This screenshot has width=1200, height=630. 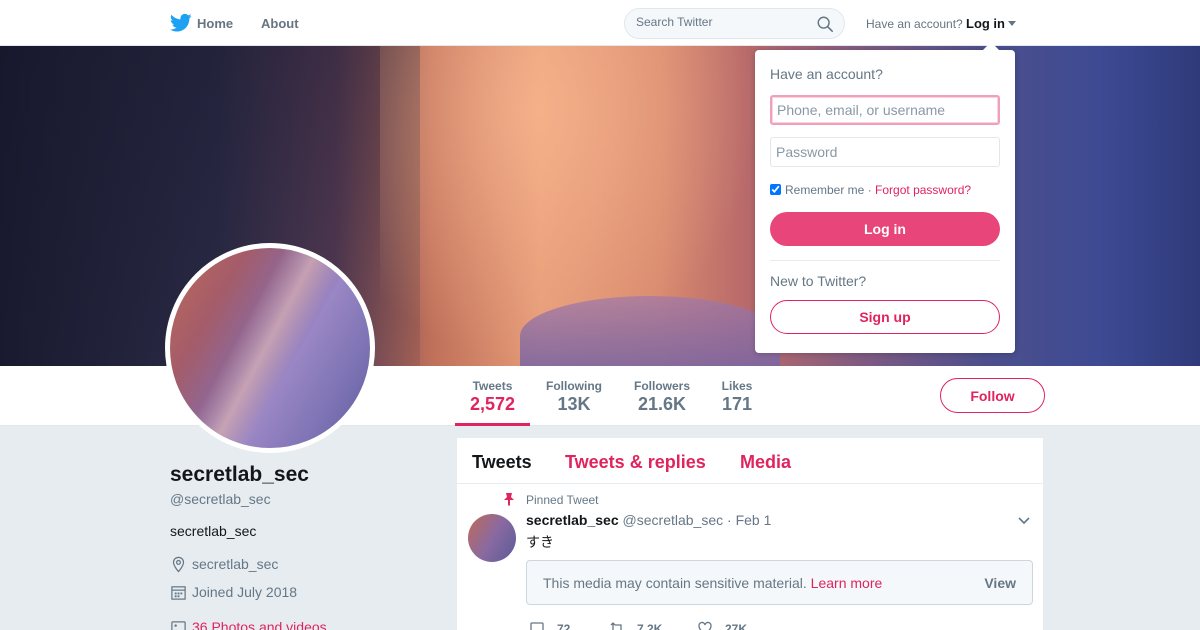 I want to click on password-field, so click(x=885, y=152).